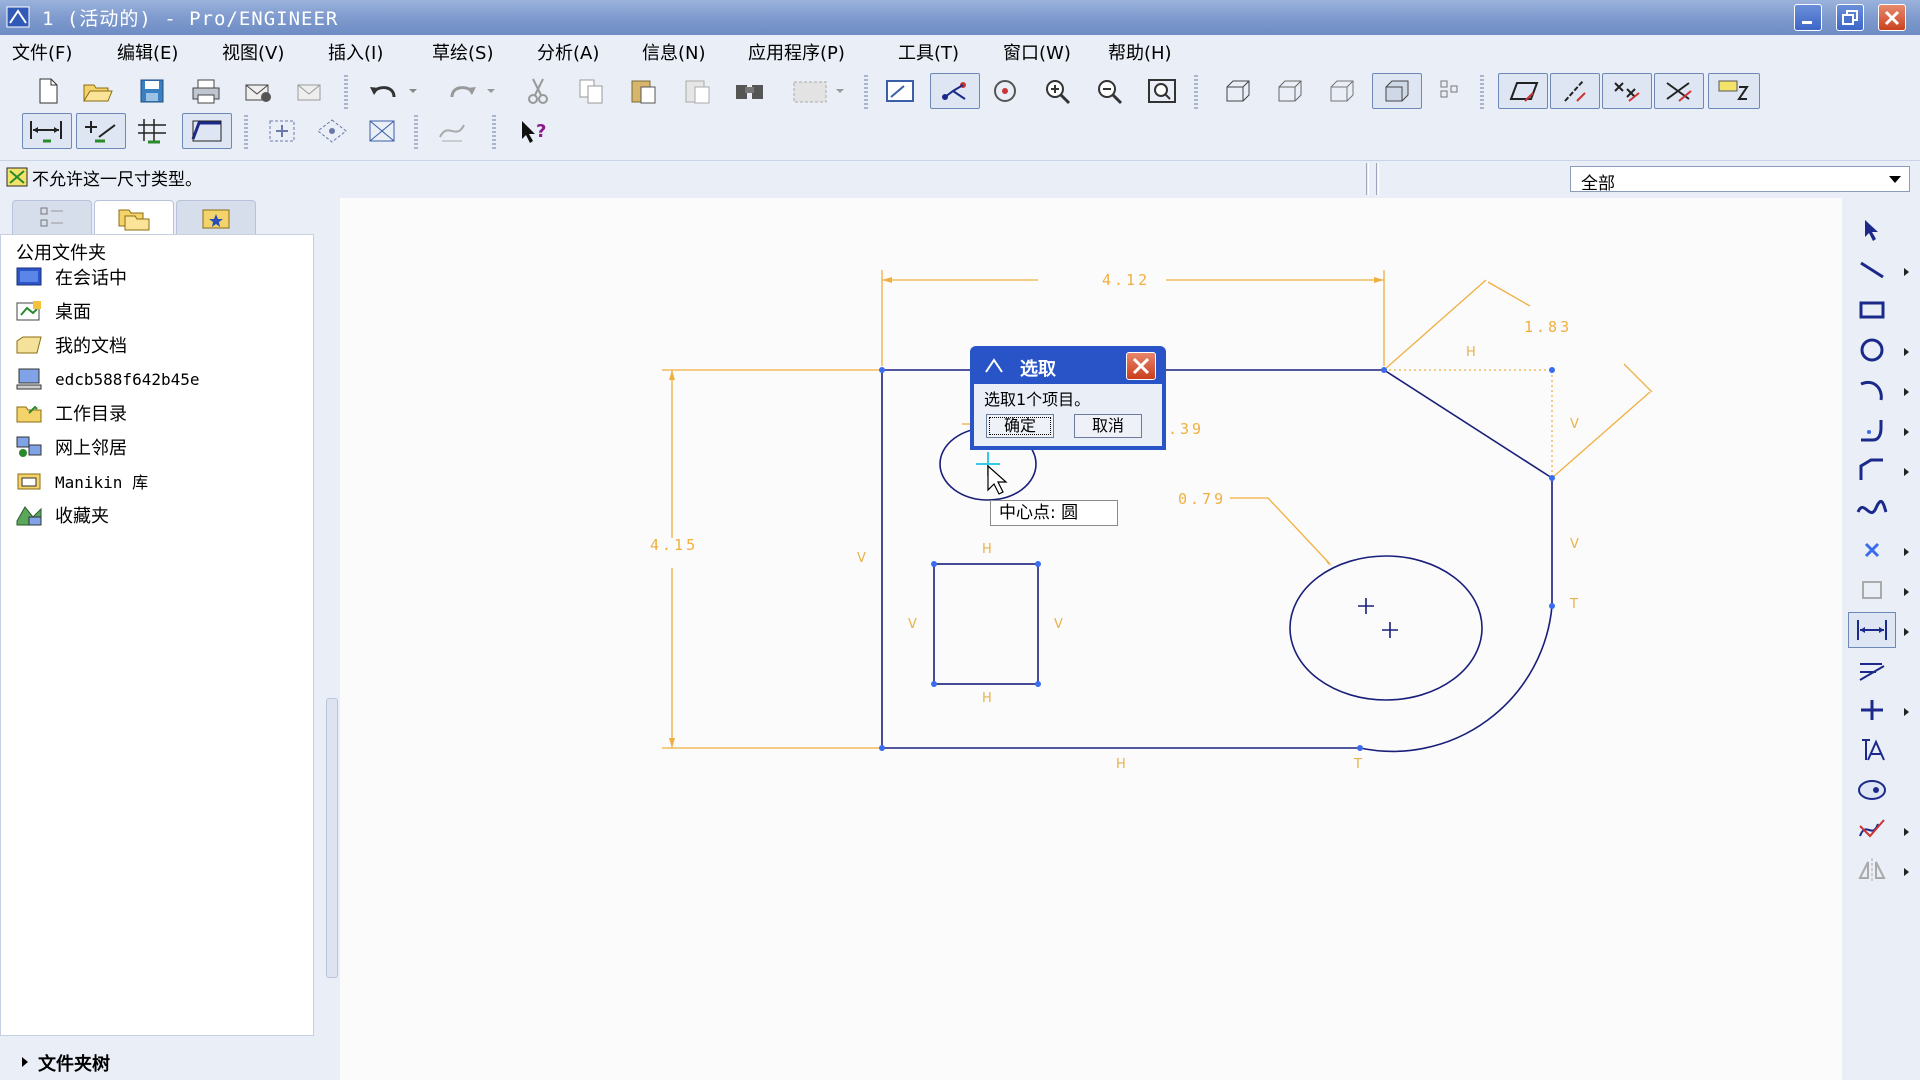 The height and width of the screenshot is (1080, 1920). Describe the element at coordinates (52, 217) in the screenshot. I see `tab-model-tree` at that location.